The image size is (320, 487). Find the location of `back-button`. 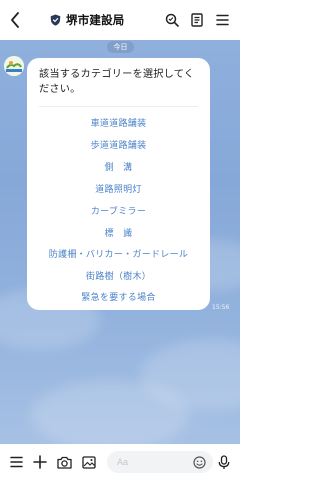

back-button is located at coordinates (15, 20).